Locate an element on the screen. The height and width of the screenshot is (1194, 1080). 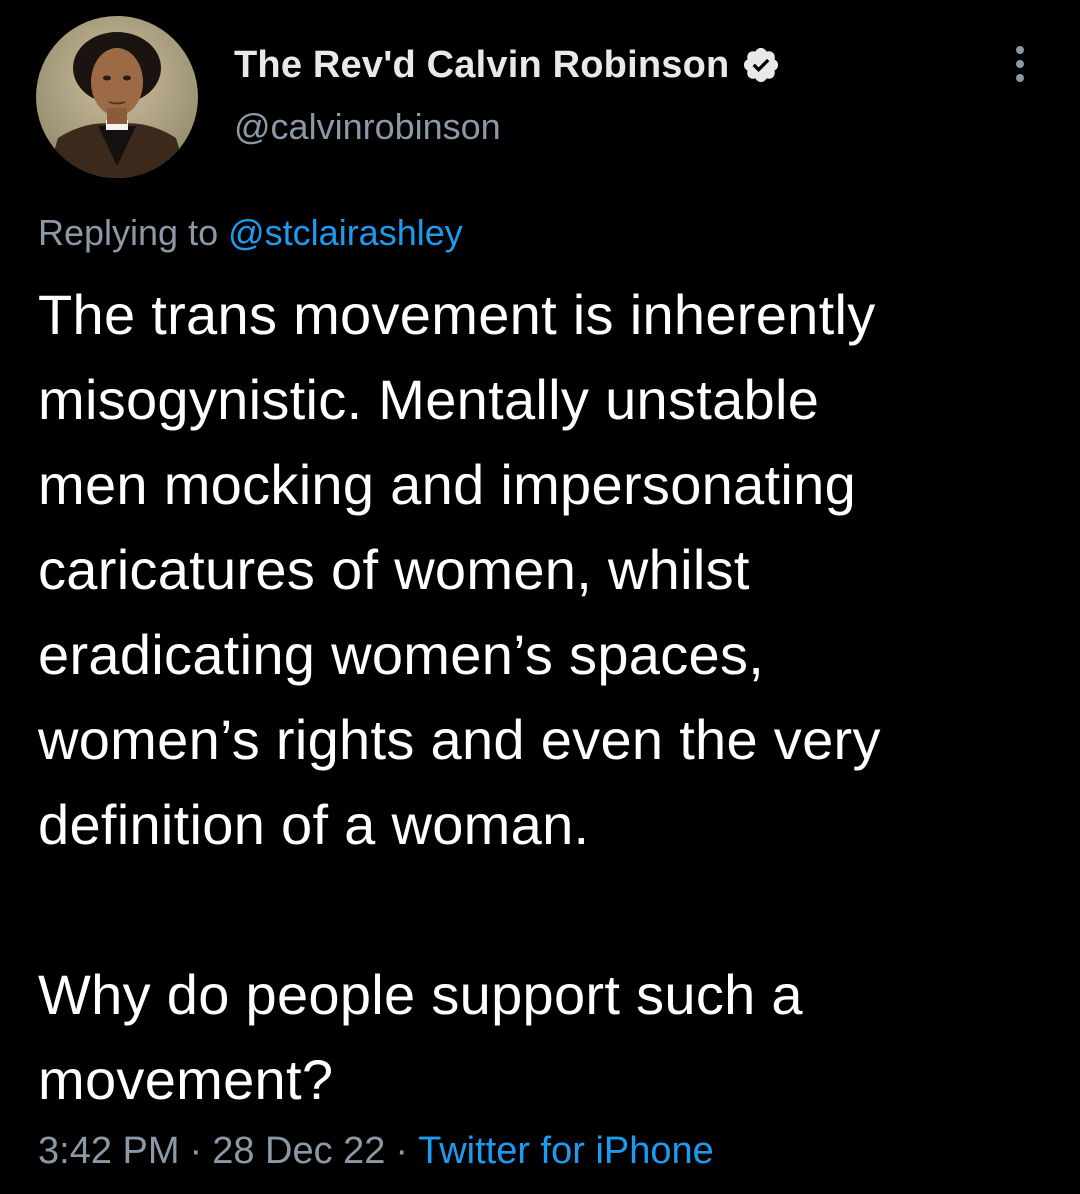
replying-to: Replying to @stclairashley is located at coordinates (250, 233).